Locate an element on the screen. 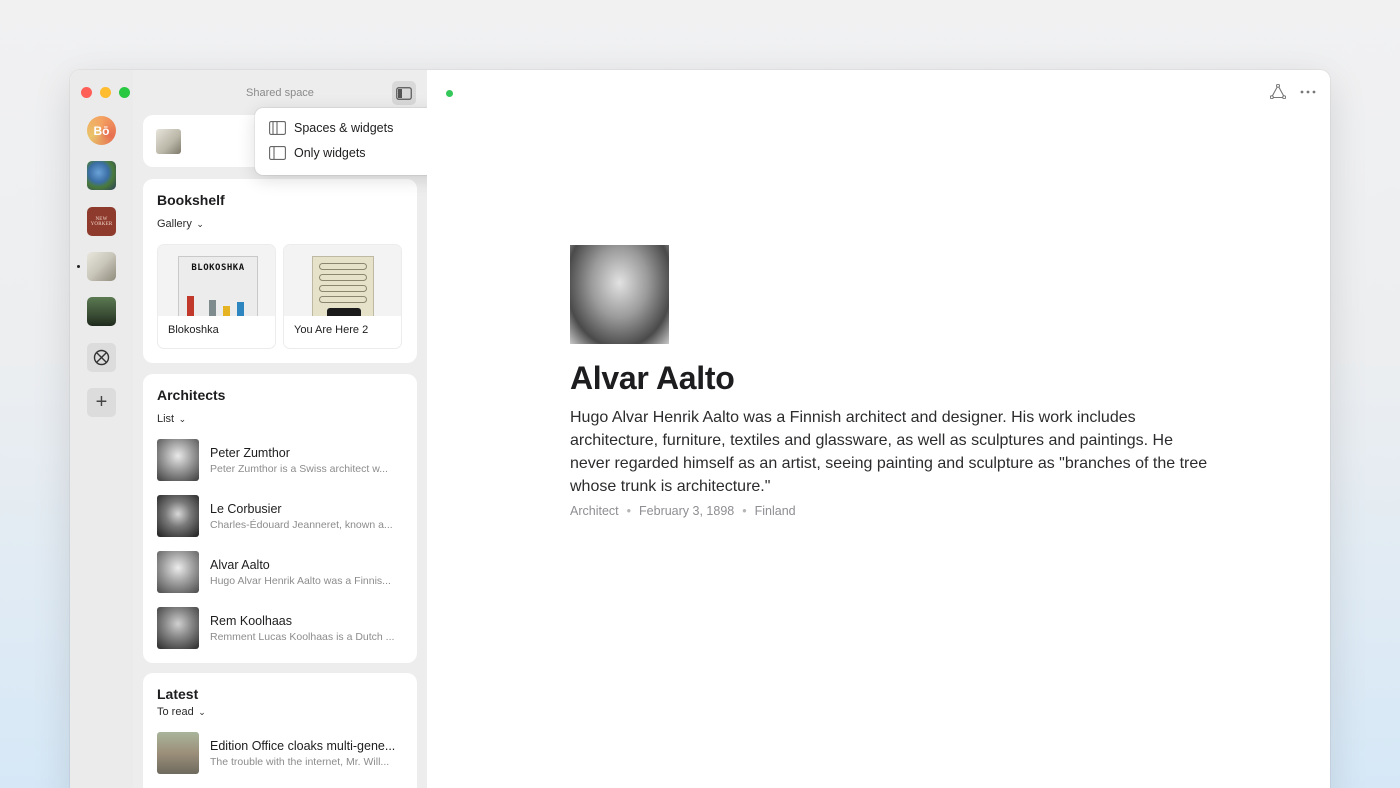  window-controls is located at coordinates (105, 92).